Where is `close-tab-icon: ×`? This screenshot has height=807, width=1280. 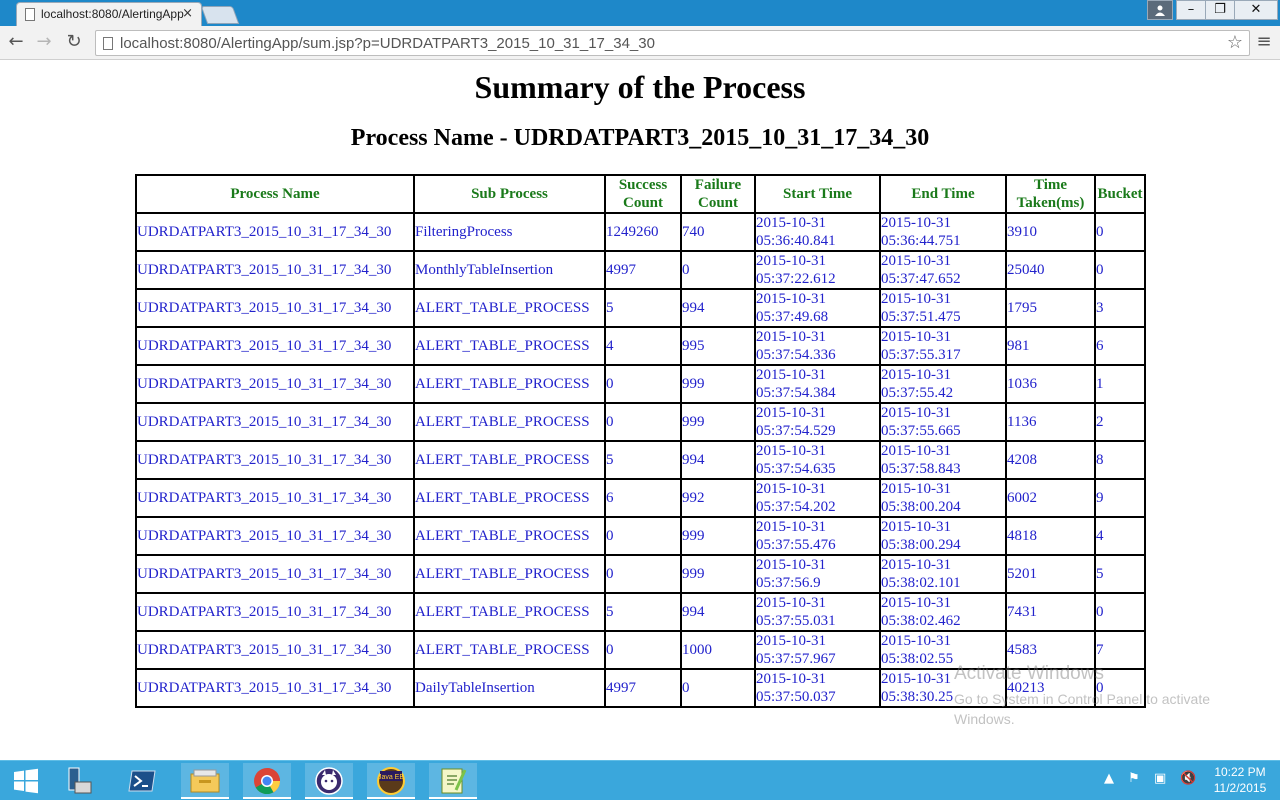 close-tab-icon: × is located at coordinates (187, 13).